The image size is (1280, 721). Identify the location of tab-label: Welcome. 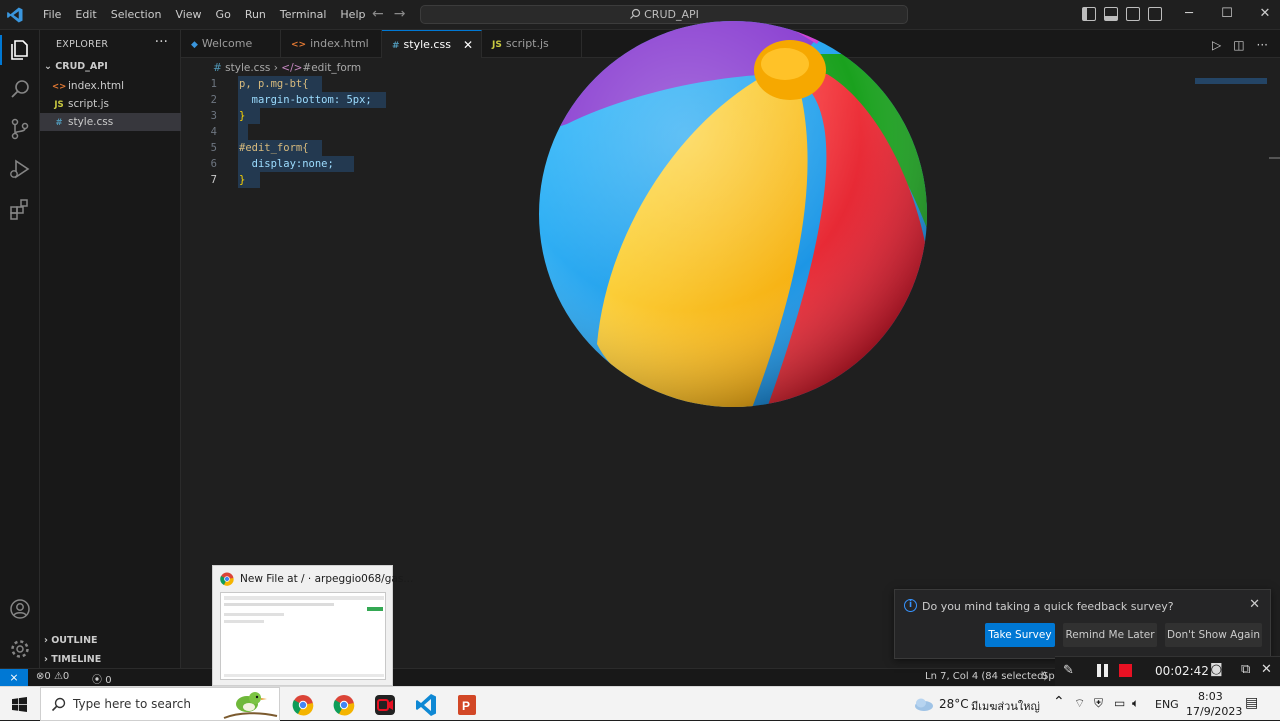
(227, 43).